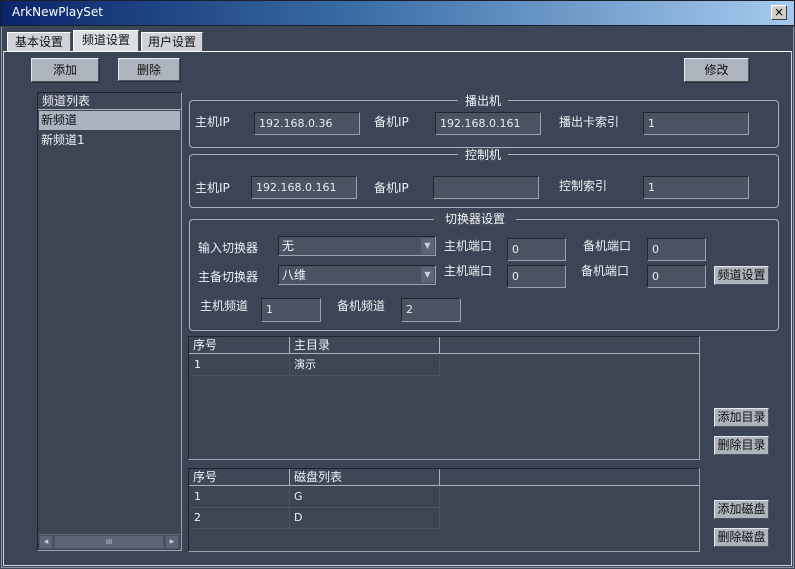 This screenshot has width=795, height=569. Describe the element at coordinates (583, 186) in the screenshot. I see `control-index-label: 控制索引` at that location.